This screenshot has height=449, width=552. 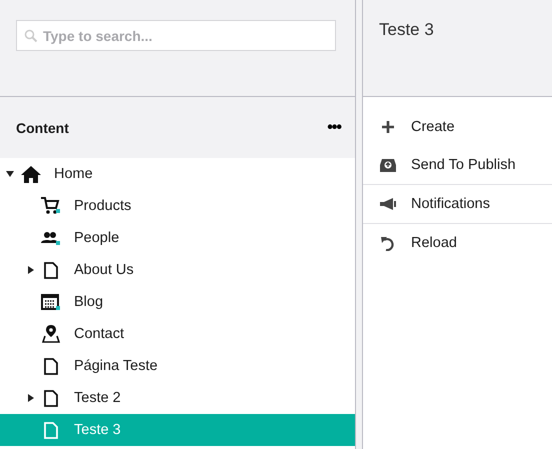 What do you see at coordinates (177, 398) in the screenshot?
I see `tree-item: Teste 2` at bounding box center [177, 398].